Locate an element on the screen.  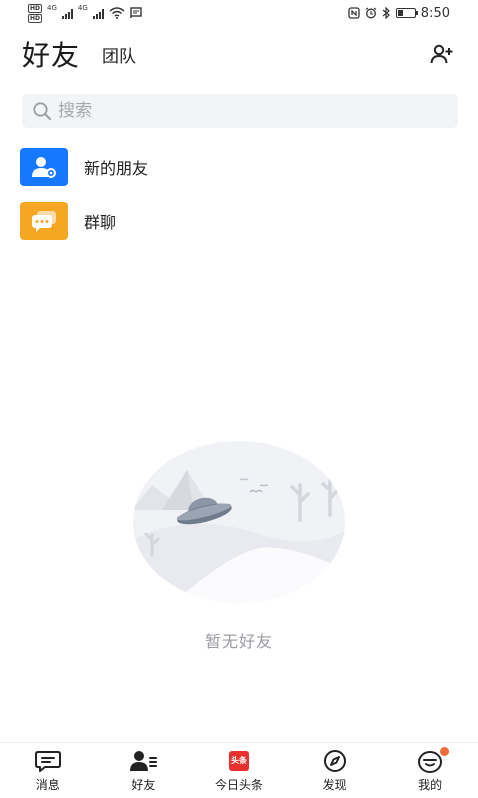
page-title: 好友 is located at coordinates (51, 55).